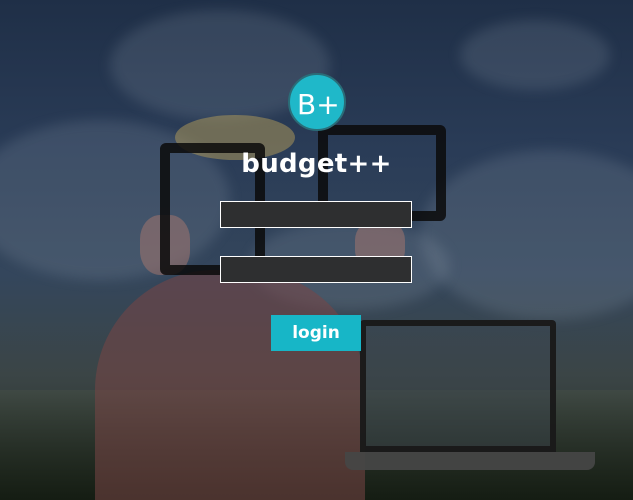 The width and height of the screenshot is (633, 500). I want to click on svg-text: B++, so click(318, 104).